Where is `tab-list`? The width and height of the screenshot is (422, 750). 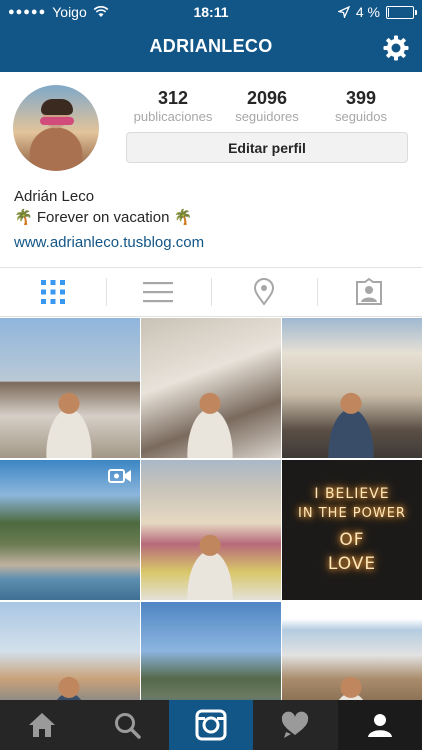
tab-list is located at coordinates (158, 292).